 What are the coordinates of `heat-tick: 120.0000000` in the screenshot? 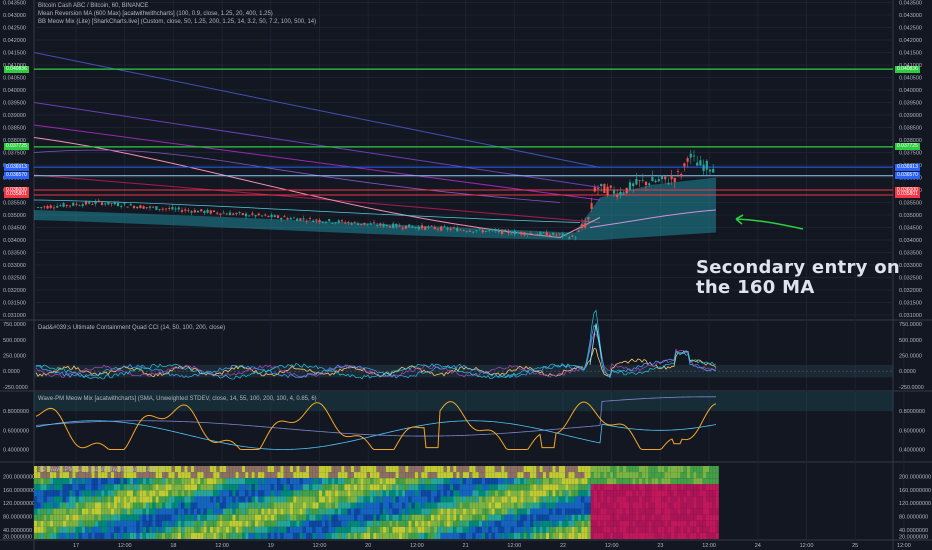 It's located at (915, 504).